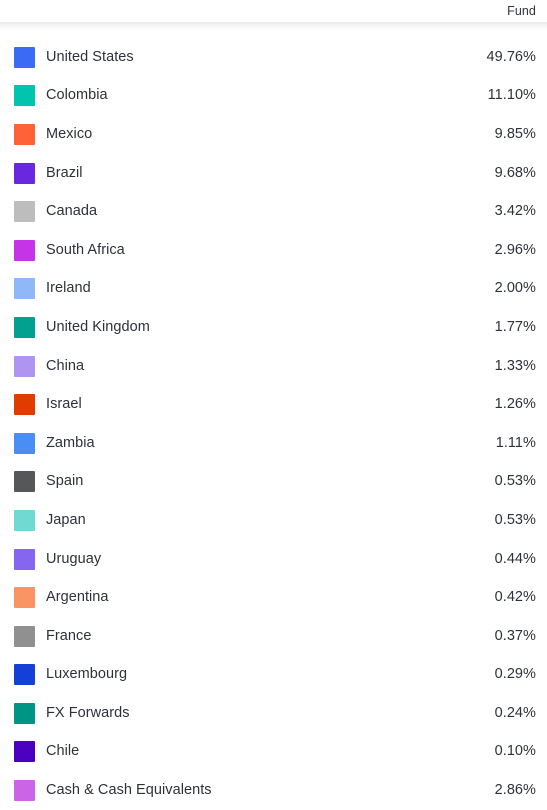 The width and height of the screenshot is (547, 810). What do you see at coordinates (65, 365) in the screenshot?
I see `row-country-label: China` at bounding box center [65, 365].